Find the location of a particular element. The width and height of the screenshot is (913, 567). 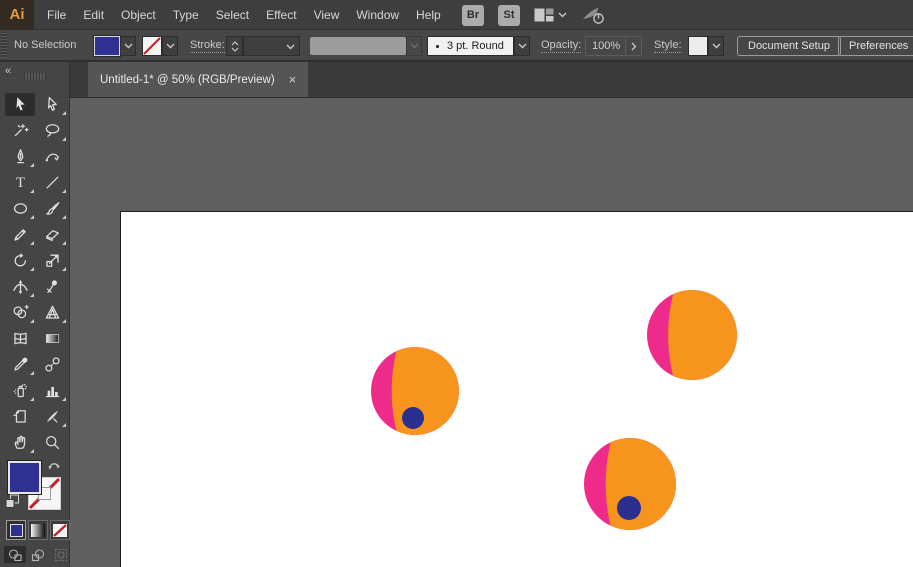

stroke-weight-label: Stroke: is located at coordinates (207, 46).